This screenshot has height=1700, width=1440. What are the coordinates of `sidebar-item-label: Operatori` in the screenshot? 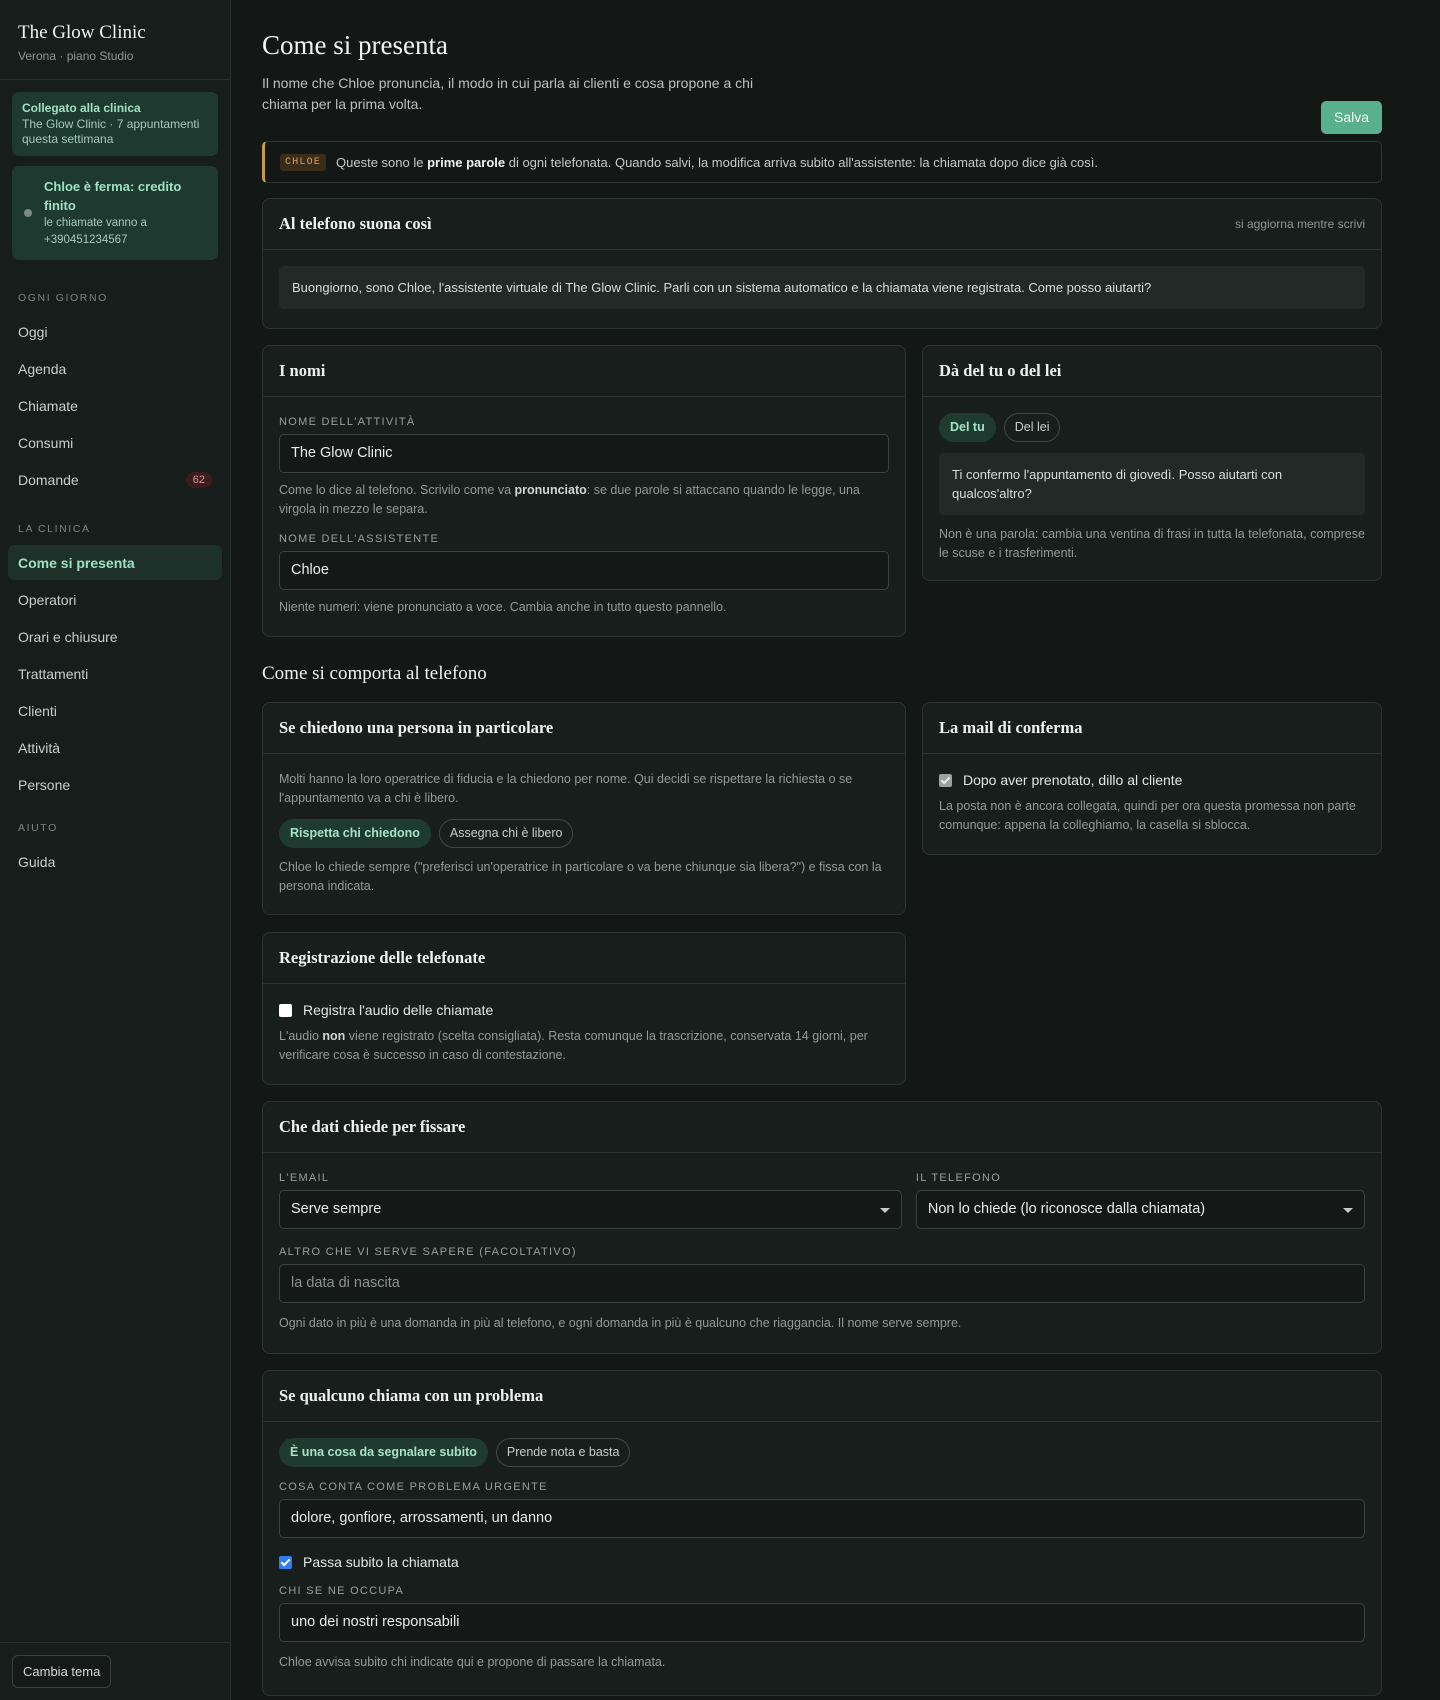 It's located at (47, 599).